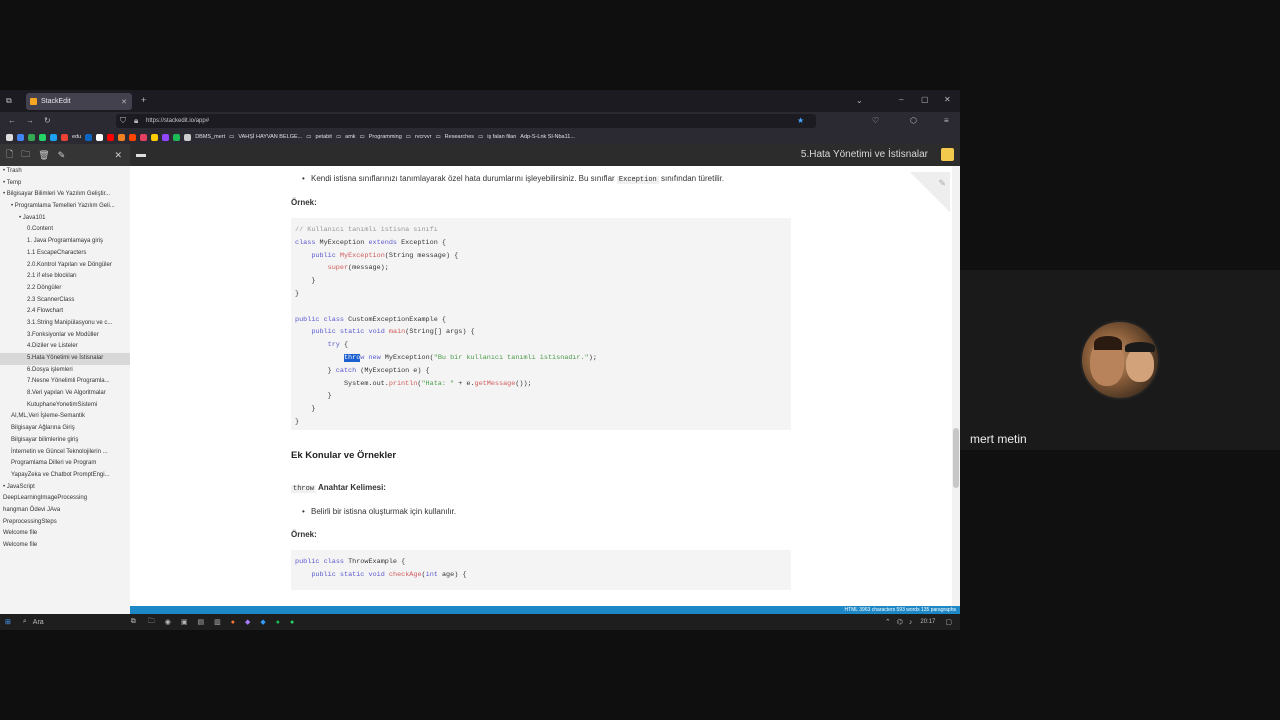 The width and height of the screenshot is (1280, 720). I want to click on sidebar-item: 1. Java Programlamaya giriş, so click(65, 242).